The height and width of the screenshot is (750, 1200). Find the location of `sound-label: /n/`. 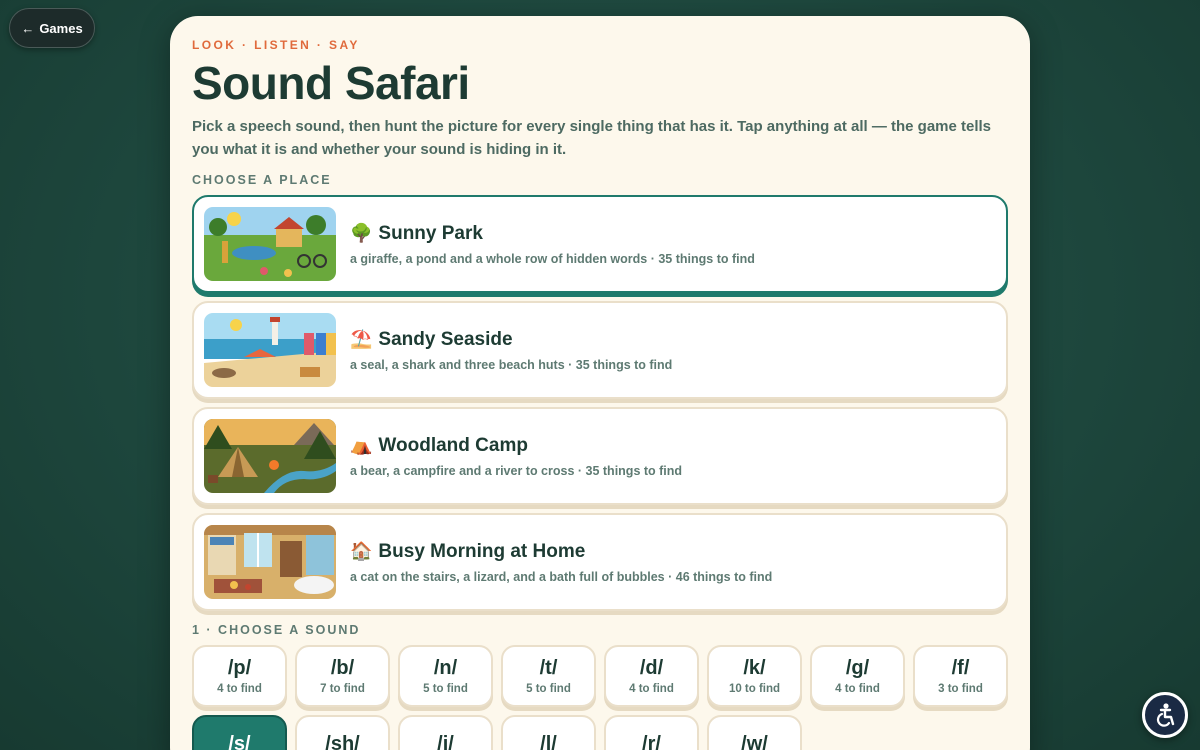

sound-label: /n/ is located at coordinates (445, 668).